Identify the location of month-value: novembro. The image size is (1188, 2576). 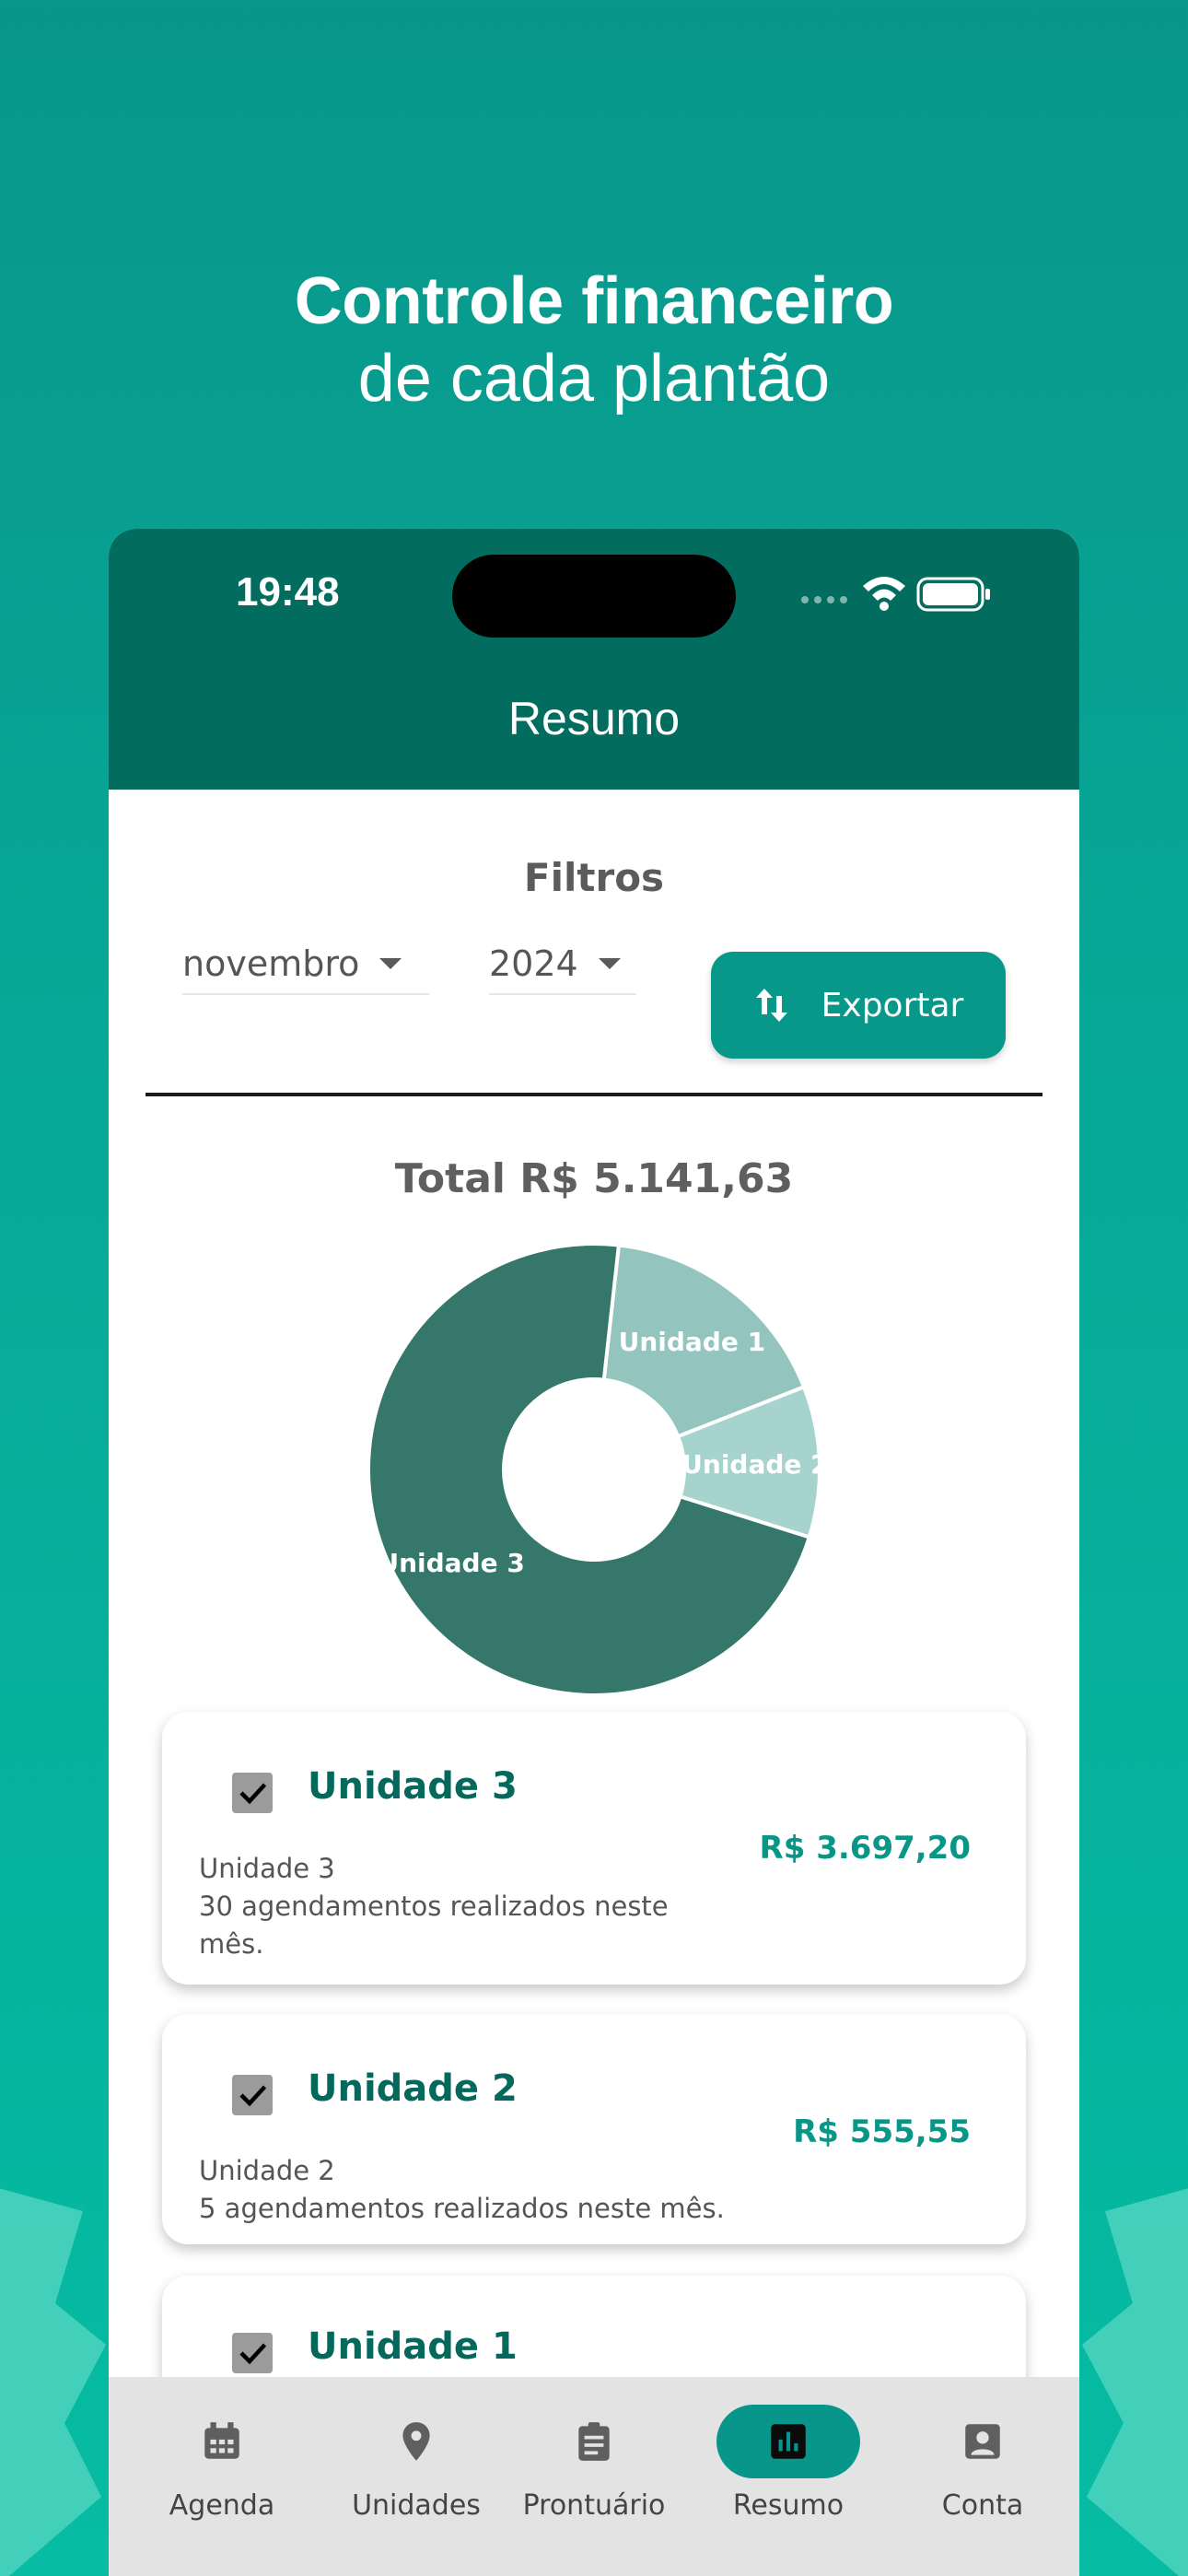
(271, 964).